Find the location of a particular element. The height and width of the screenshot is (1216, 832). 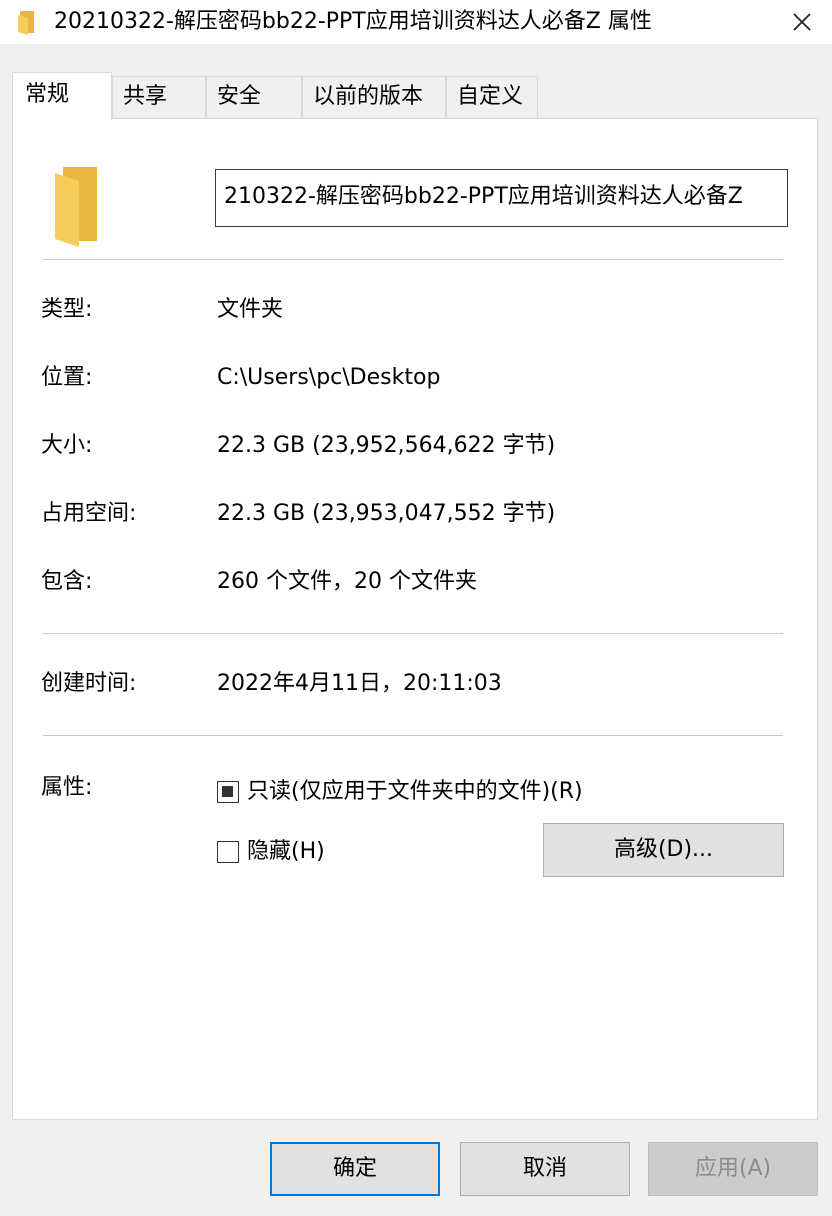

title-bar: 20210322-解压密码bb22-PPT应用培训资料达人必备Z 属性 is located at coordinates (416, 22).